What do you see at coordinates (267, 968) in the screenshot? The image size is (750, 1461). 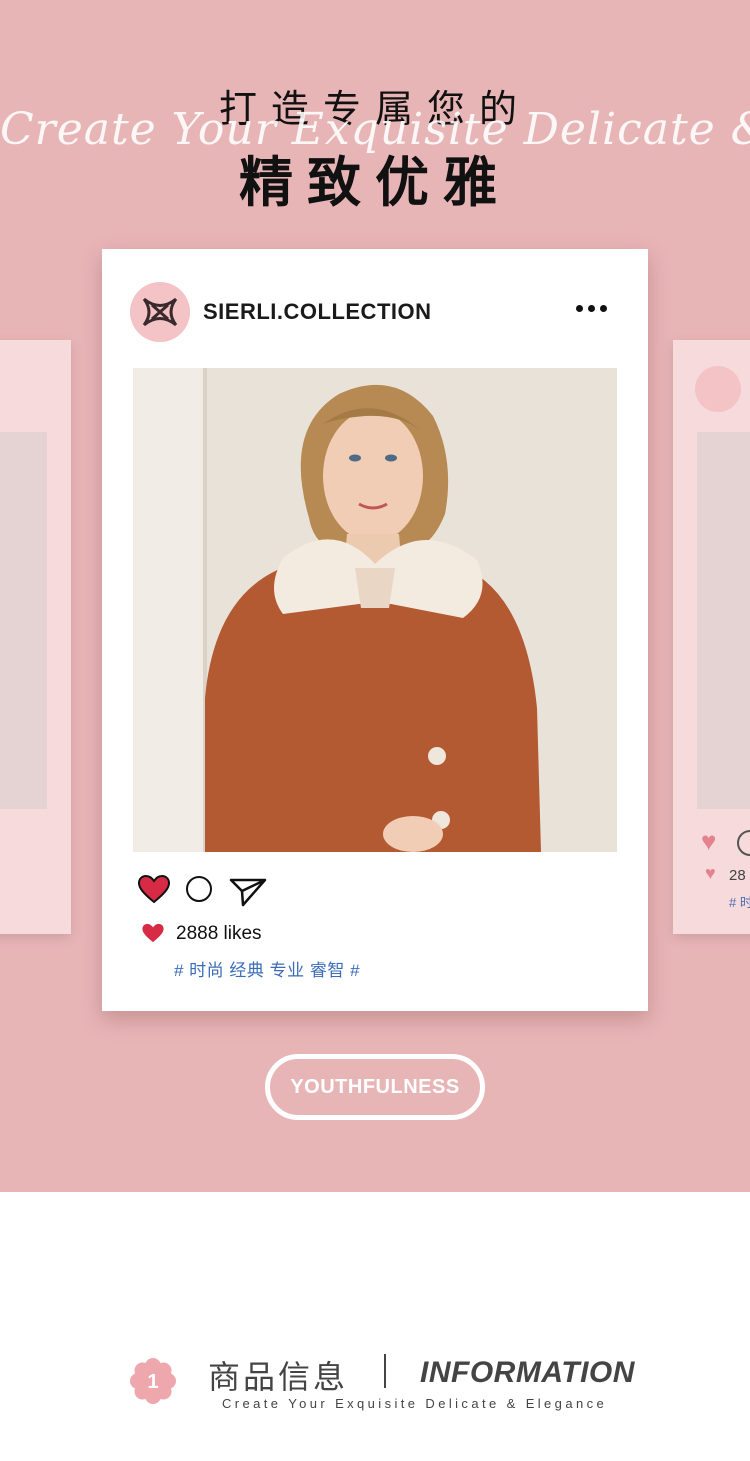 I see `hashtags: # 时尚 经典 专业 睿智 #` at bounding box center [267, 968].